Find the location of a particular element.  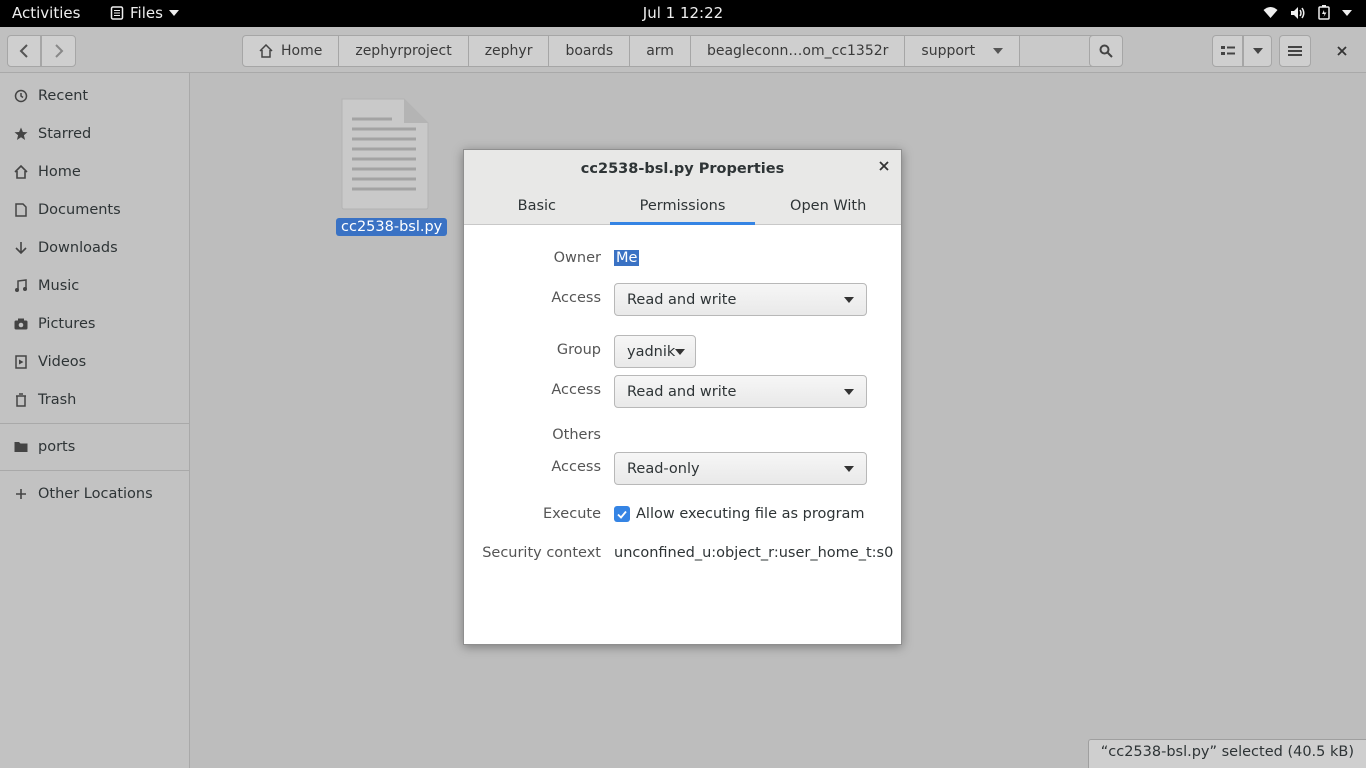

battery-icon is located at coordinates (1324, 12).